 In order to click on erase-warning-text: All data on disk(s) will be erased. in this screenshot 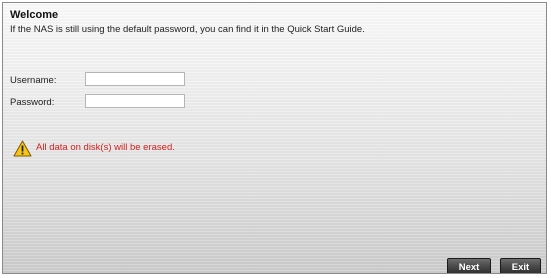, I will do `click(105, 147)`.